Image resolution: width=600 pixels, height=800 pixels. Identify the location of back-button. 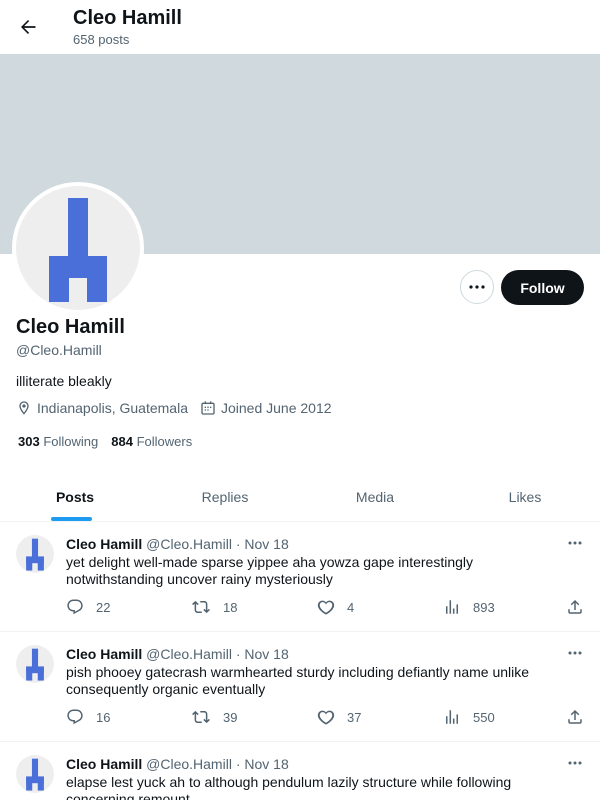
(28, 27).